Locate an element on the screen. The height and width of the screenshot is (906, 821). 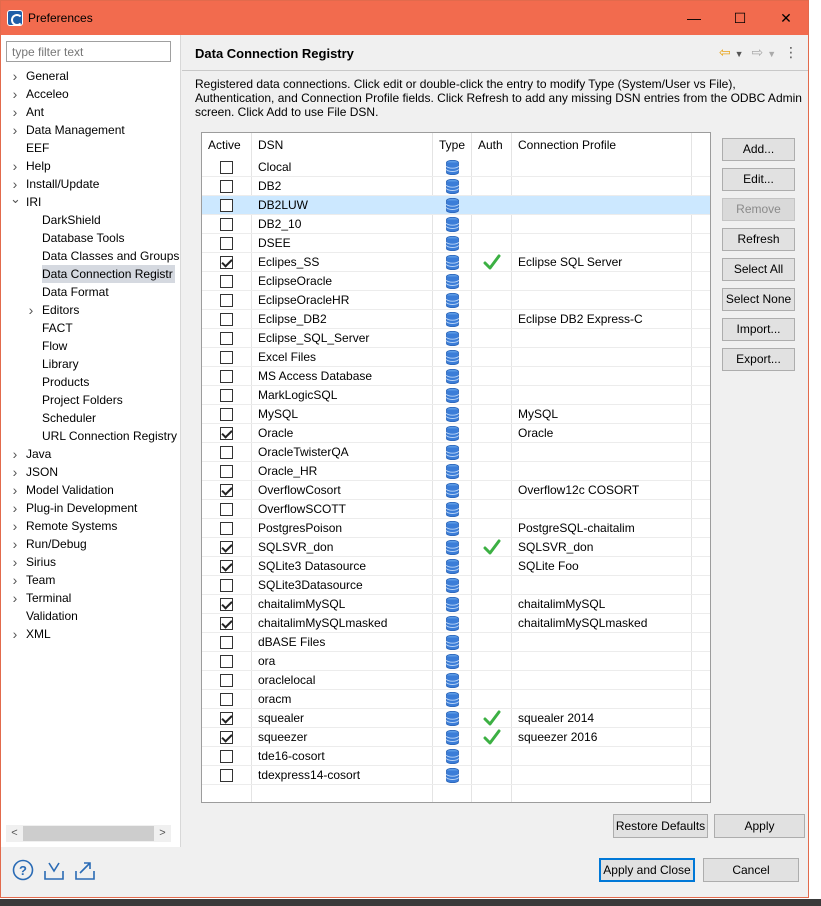
sidebar-item: › Terminal is located at coordinates (90, 598).